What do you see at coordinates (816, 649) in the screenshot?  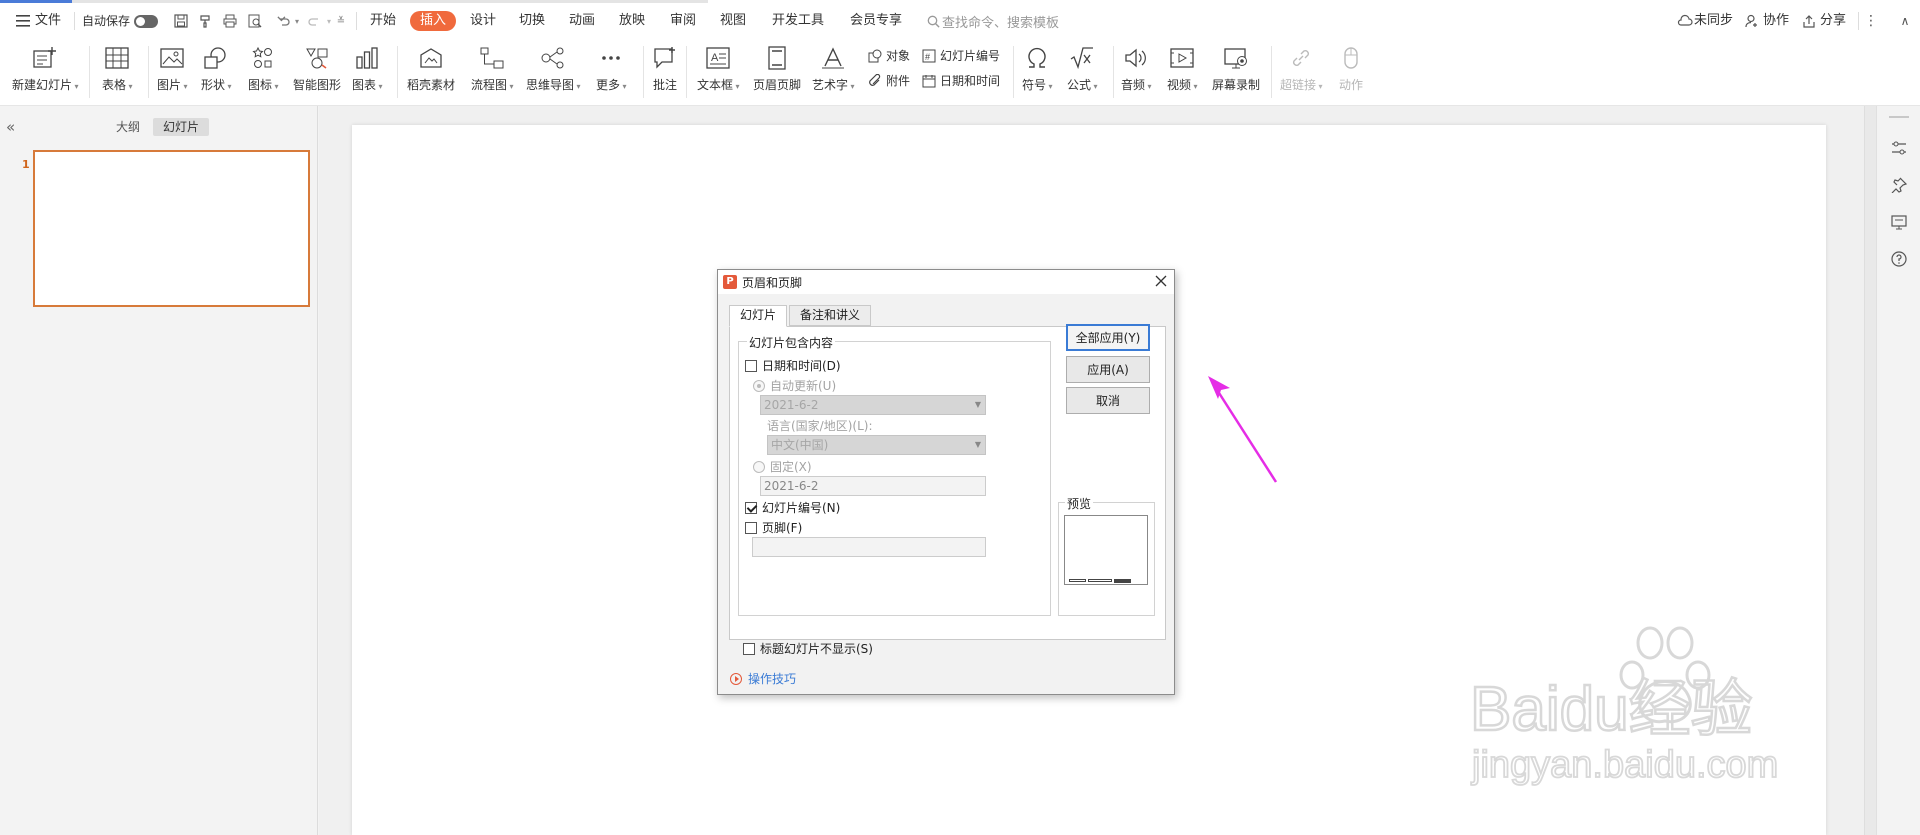 I see `hide-on-title-slide-label: 标题幻灯片不显示(S)` at bounding box center [816, 649].